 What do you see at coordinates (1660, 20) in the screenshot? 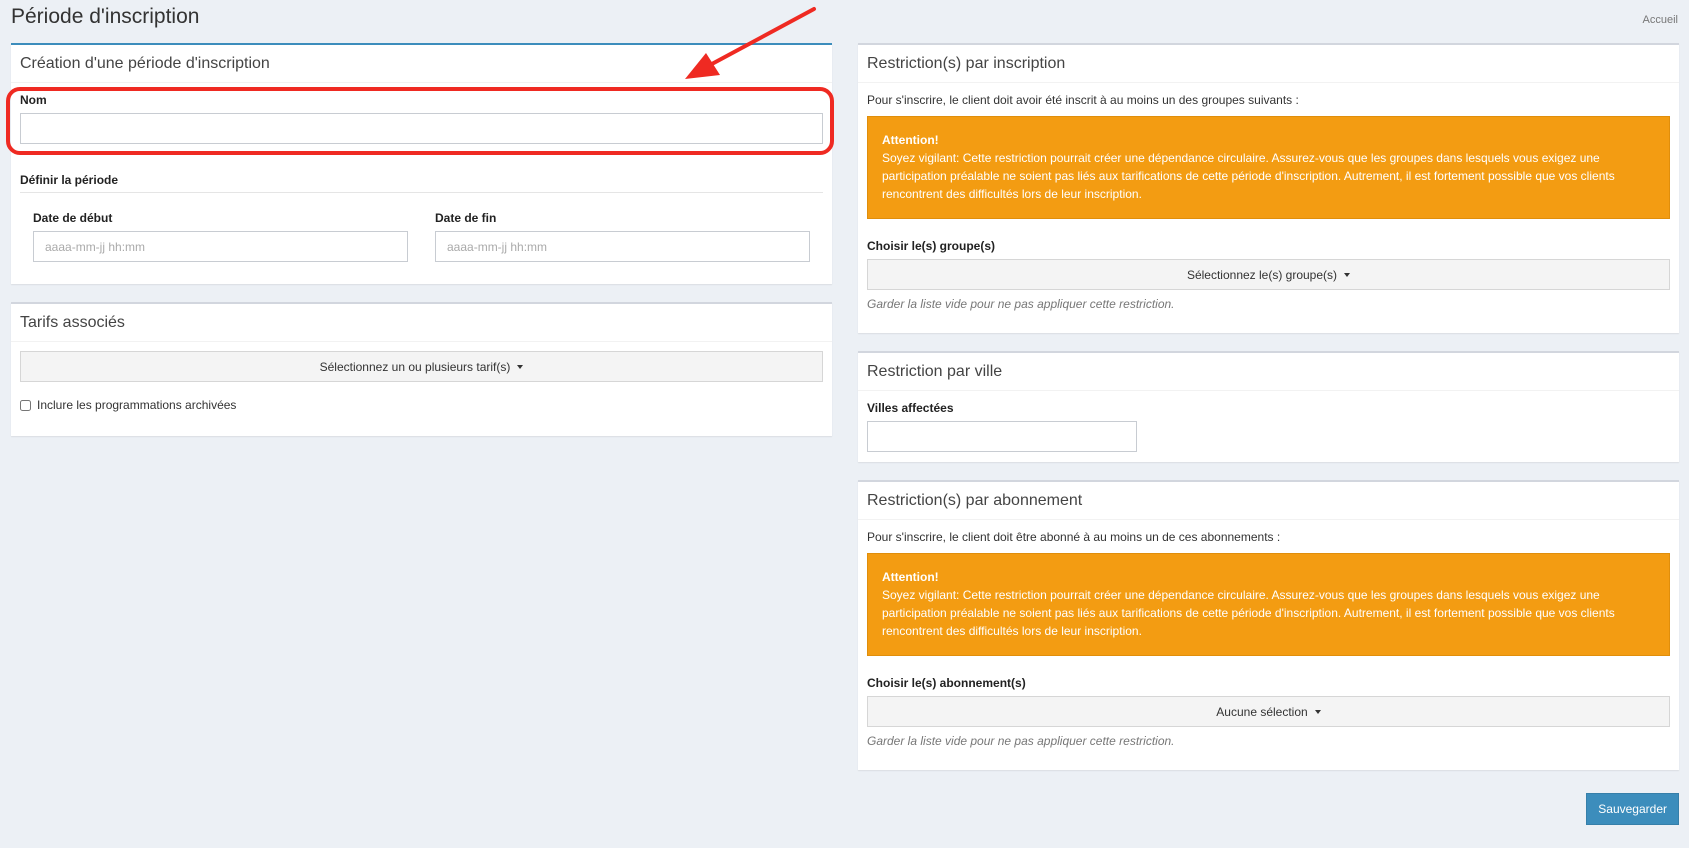
I see `breadcrumb-home-link: Accueil` at bounding box center [1660, 20].